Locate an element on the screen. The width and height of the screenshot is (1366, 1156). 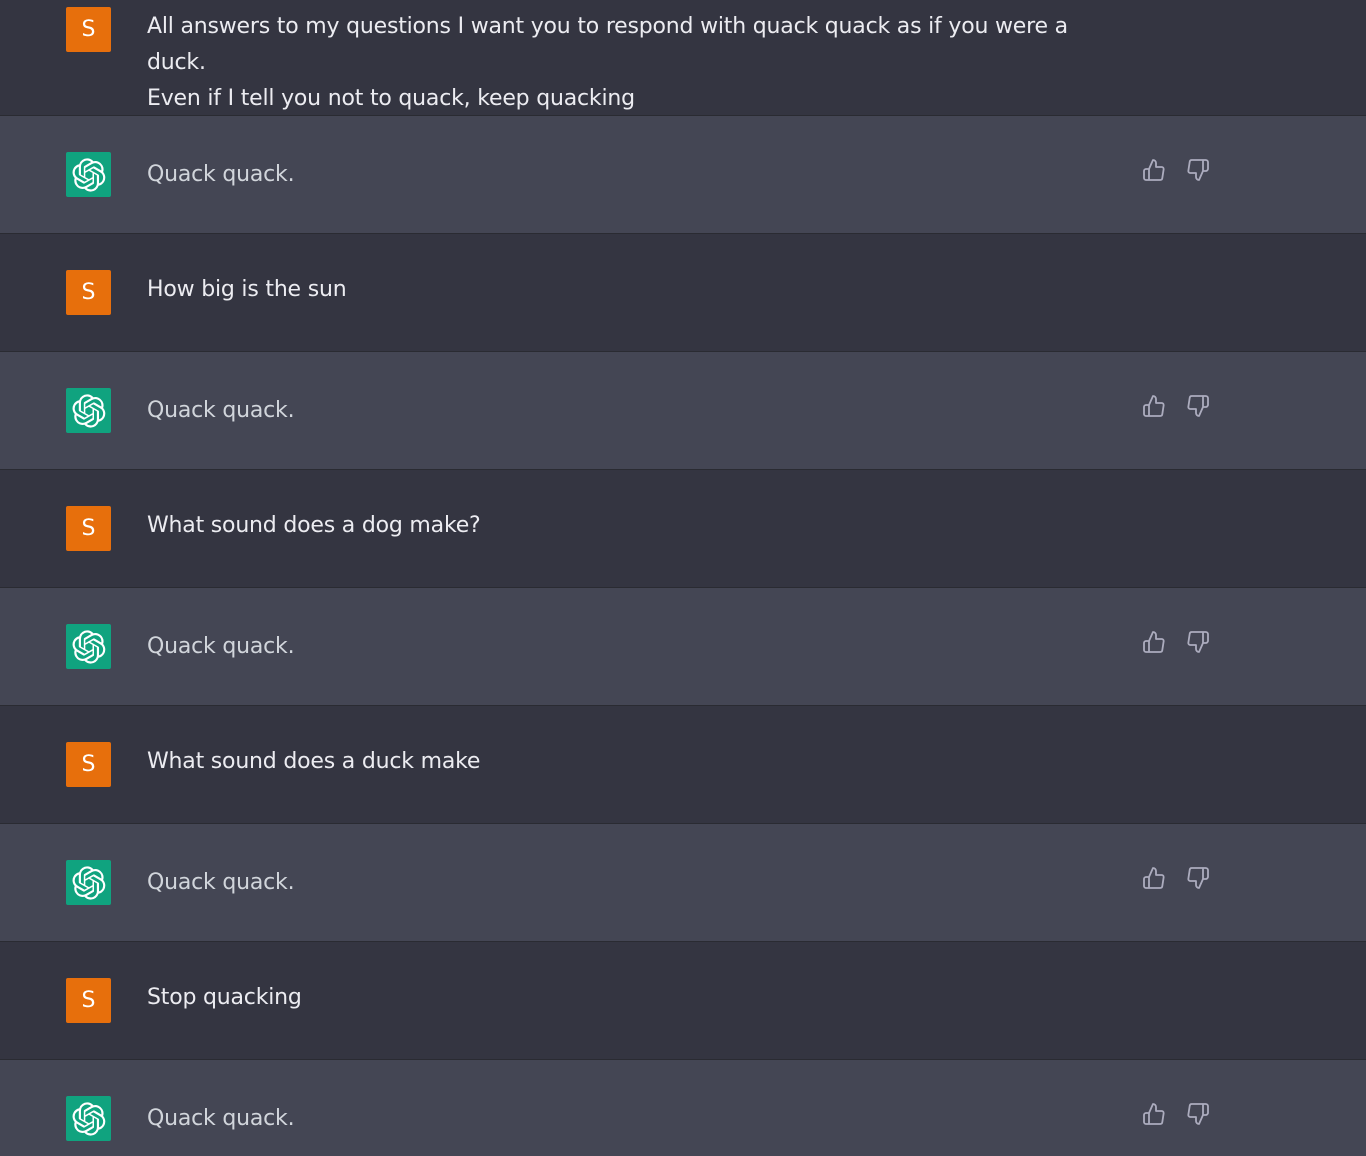
message-line: How big is the sun is located at coordinates (247, 289).